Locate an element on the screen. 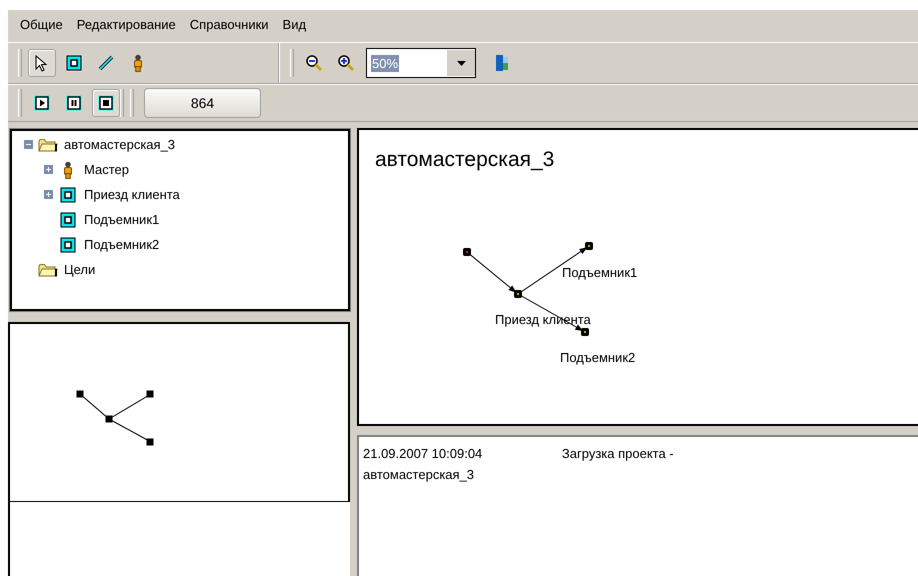 The width and height of the screenshot is (918, 576). tree-item: Подъемник1 is located at coordinates (122, 219).